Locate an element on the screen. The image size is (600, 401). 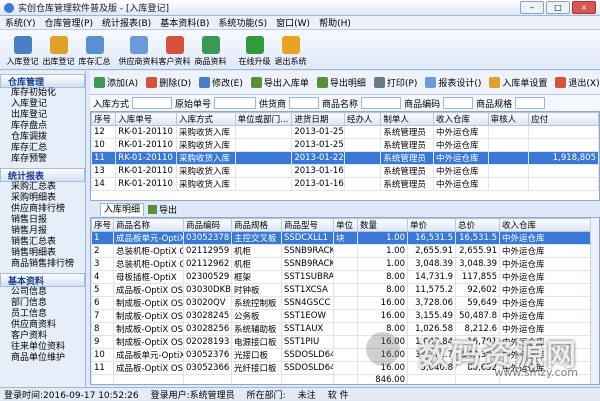
column-header: 经办人 is located at coordinates (362, 119).